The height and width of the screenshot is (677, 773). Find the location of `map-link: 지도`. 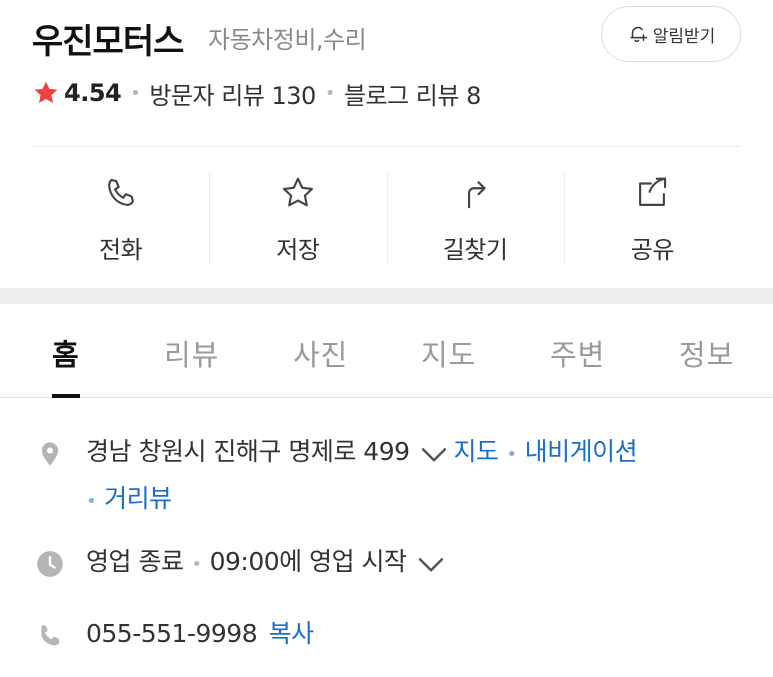

map-link: 지도 is located at coordinates (477, 451).